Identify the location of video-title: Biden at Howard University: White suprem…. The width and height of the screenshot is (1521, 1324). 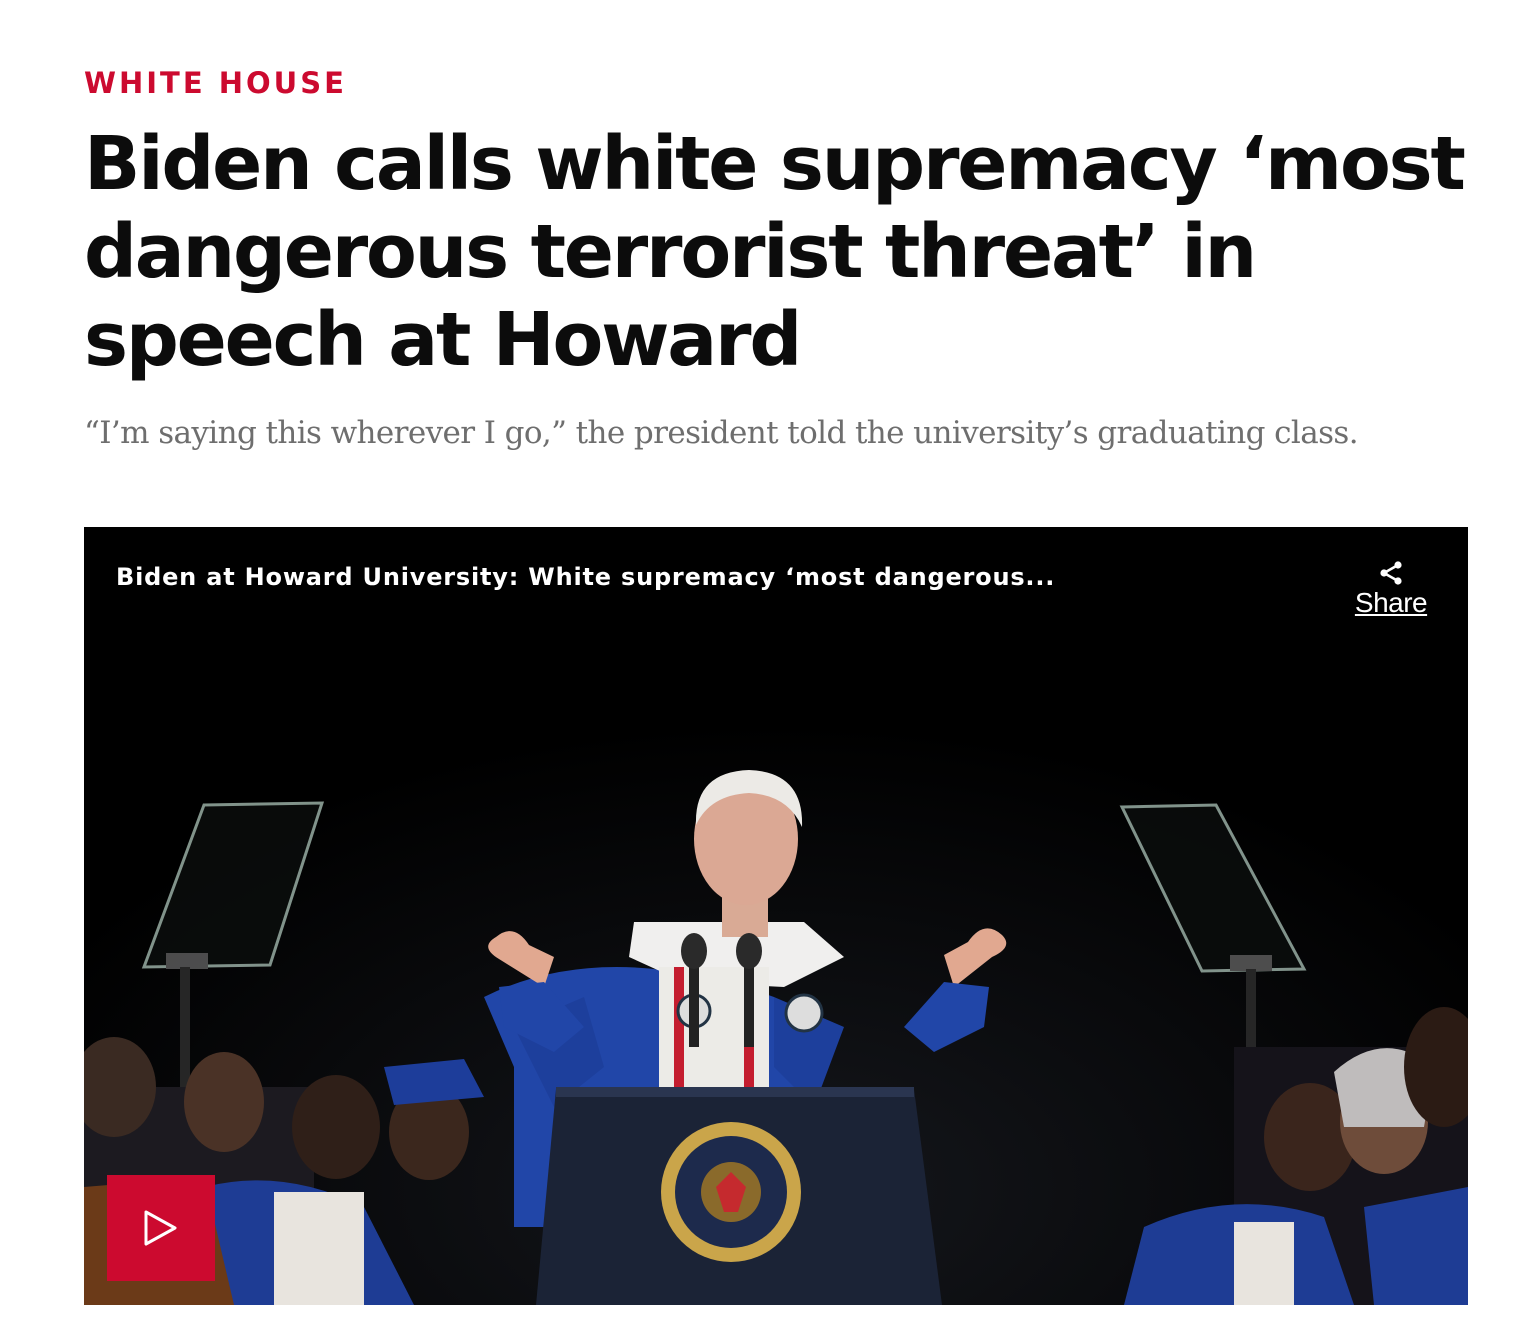
(585, 577).